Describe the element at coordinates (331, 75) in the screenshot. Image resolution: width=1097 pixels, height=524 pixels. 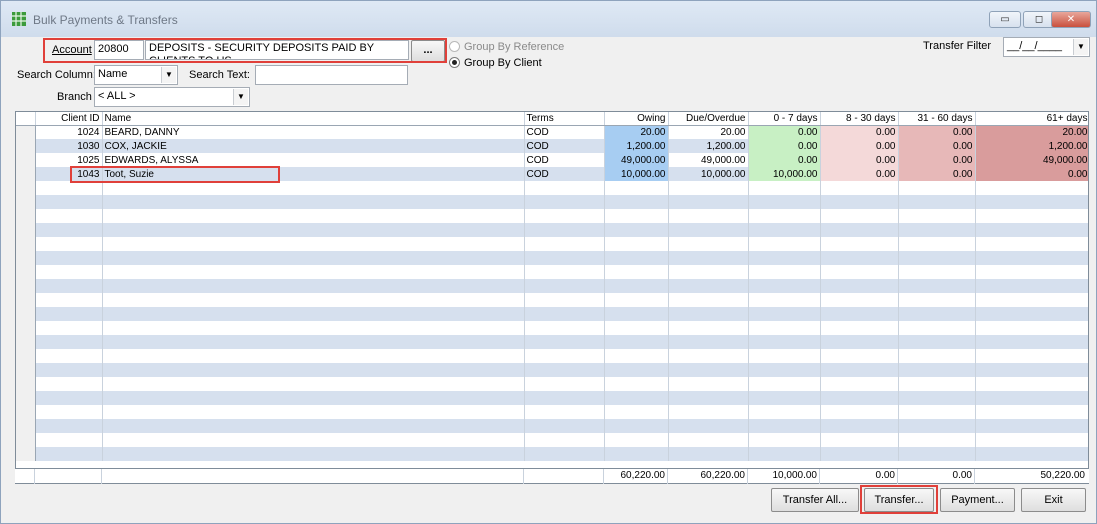
I see `search-text-input` at that location.